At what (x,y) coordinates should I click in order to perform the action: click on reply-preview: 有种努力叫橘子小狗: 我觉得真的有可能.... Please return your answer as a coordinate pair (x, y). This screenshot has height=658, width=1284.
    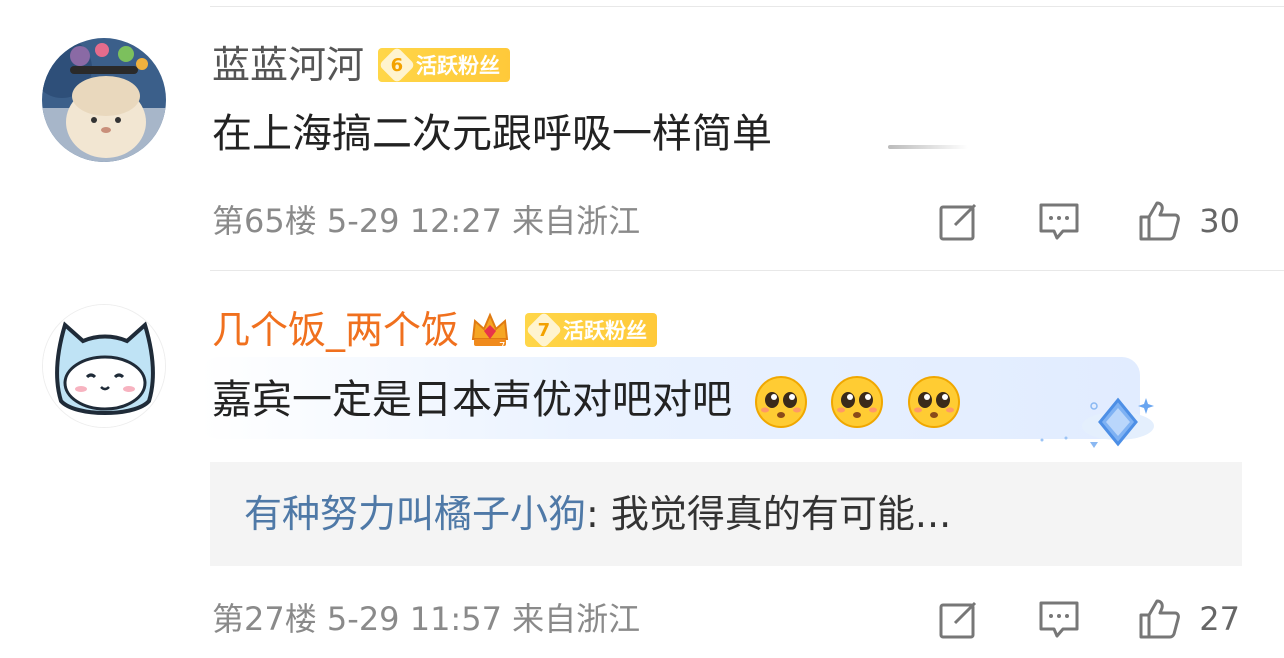
    Looking at the image, I should click on (726, 514).